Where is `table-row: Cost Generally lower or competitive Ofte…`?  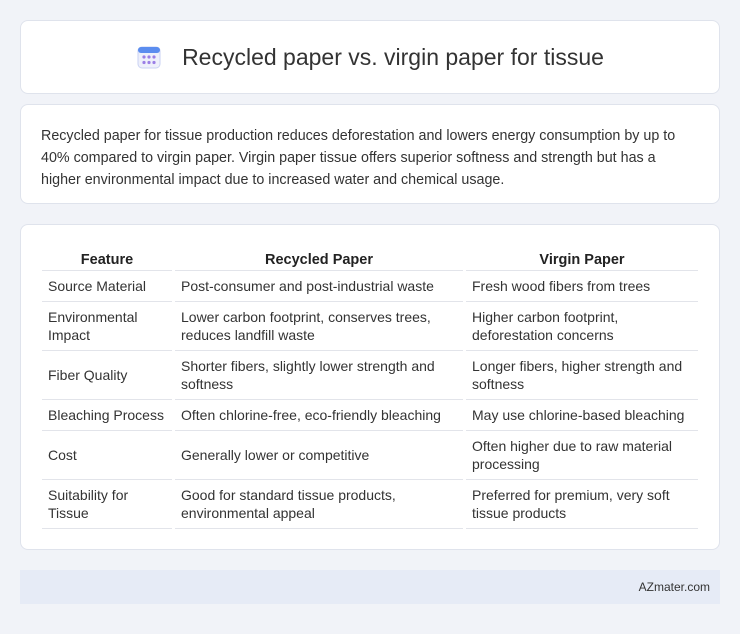 table-row: Cost Generally lower or competitive Ofte… is located at coordinates (370, 455).